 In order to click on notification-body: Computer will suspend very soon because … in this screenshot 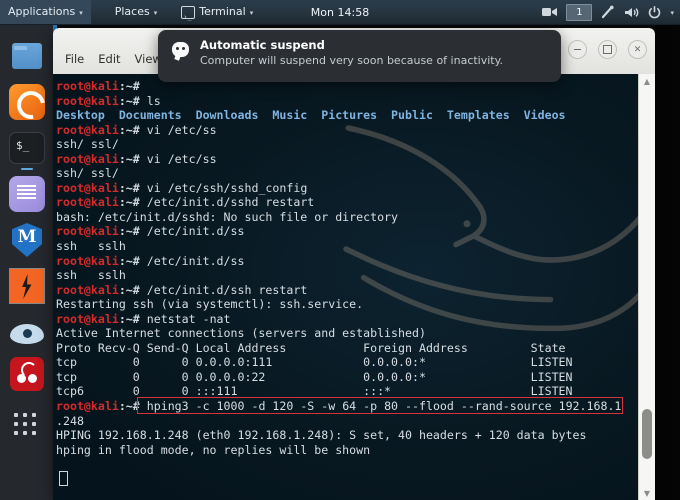, I will do `click(352, 60)`.